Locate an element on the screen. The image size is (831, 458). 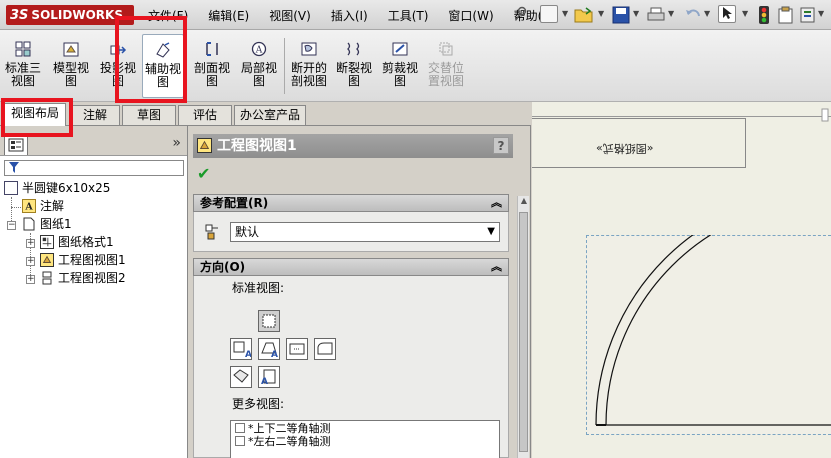
configuration-icon is located at coordinates (211, 232).